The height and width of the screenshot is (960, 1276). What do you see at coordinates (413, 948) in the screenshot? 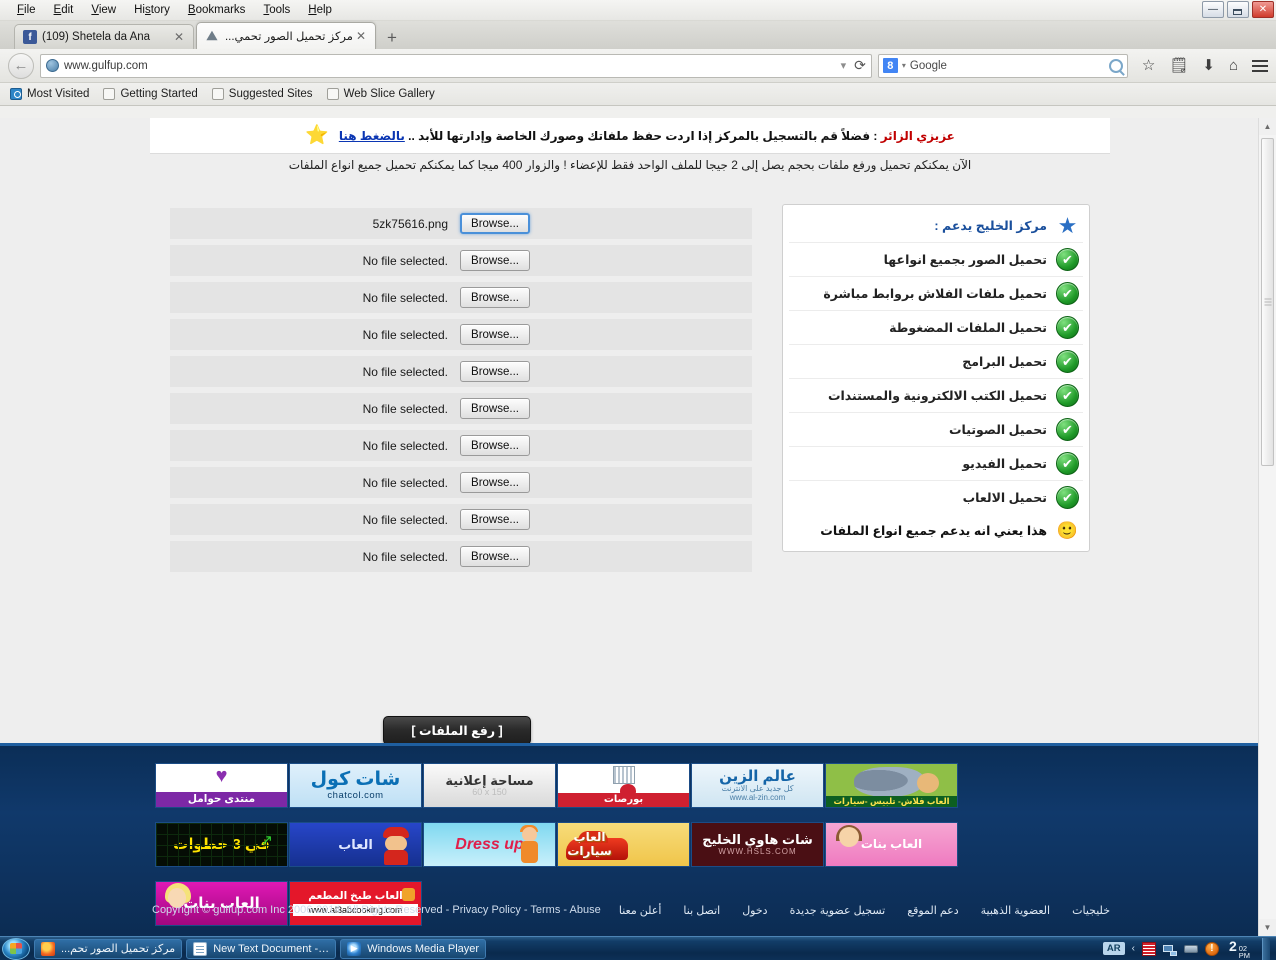
I see `taskbar-button: ▶ Windows Media Player` at bounding box center [413, 948].